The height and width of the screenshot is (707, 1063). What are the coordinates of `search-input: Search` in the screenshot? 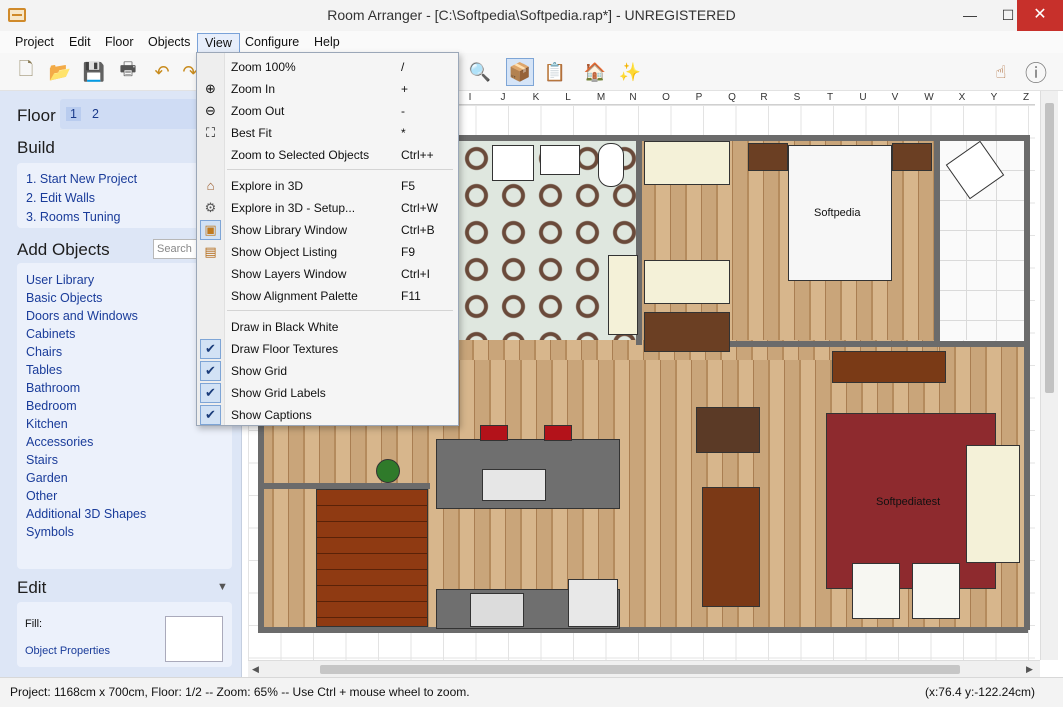 It's located at (177, 249).